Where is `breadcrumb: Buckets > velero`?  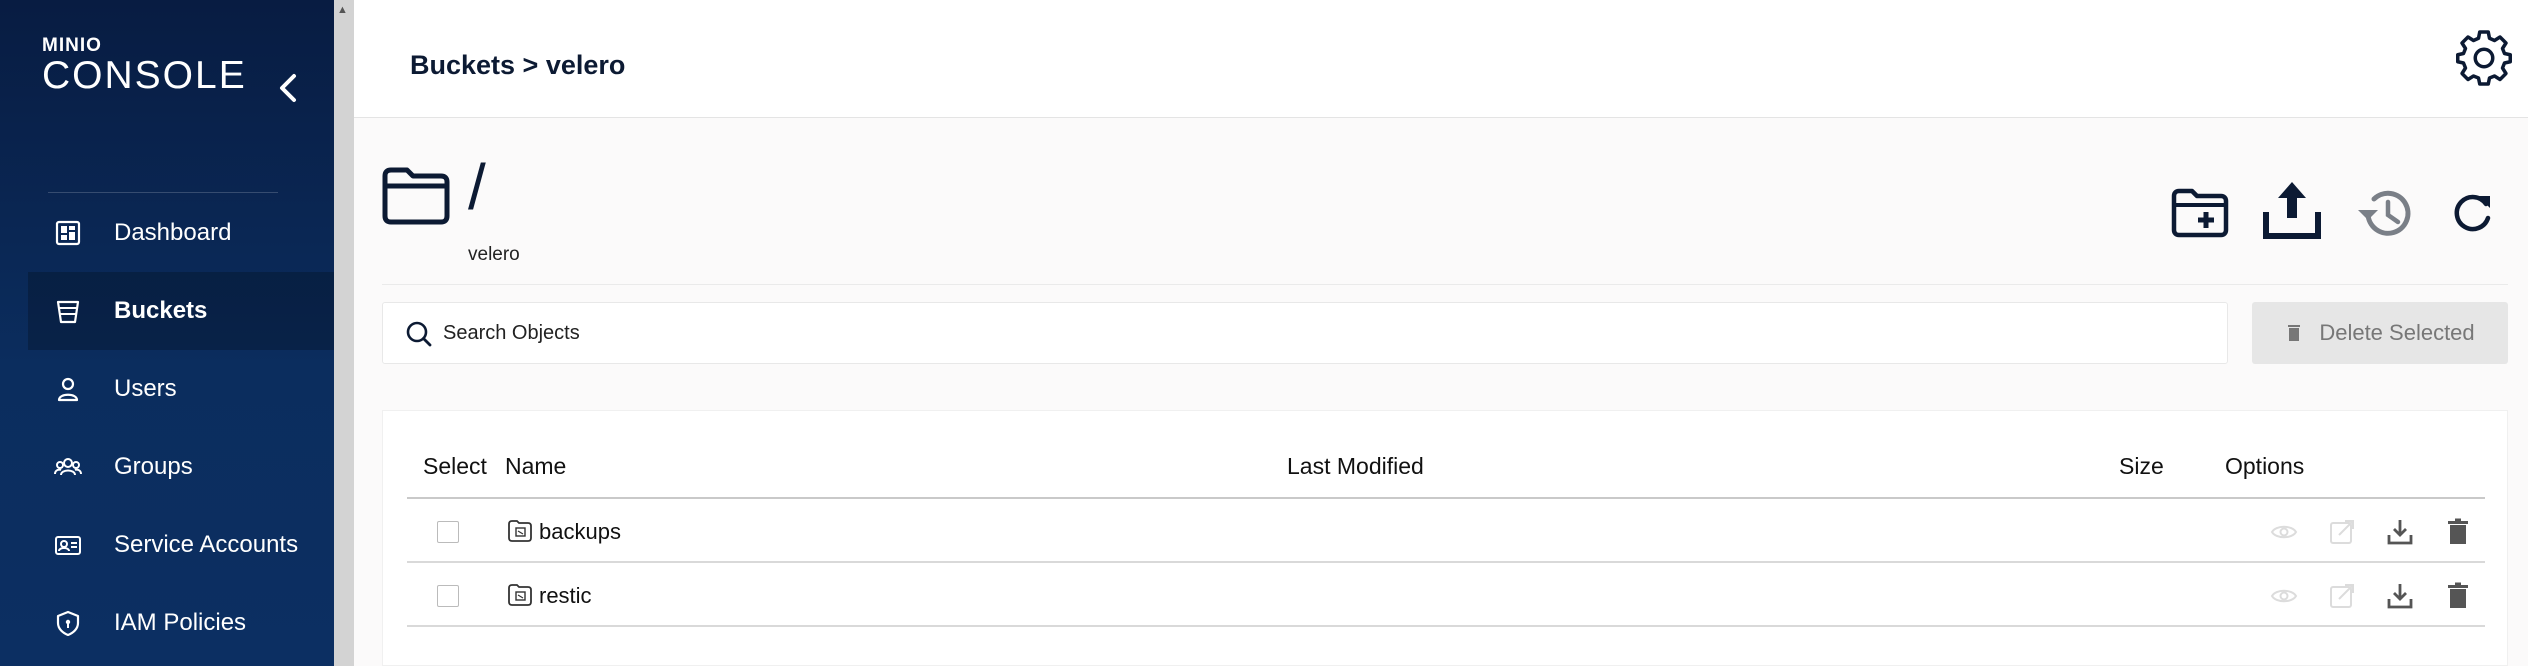 breadcrumb: Buckets > velero is located at coordinates (517, 65).